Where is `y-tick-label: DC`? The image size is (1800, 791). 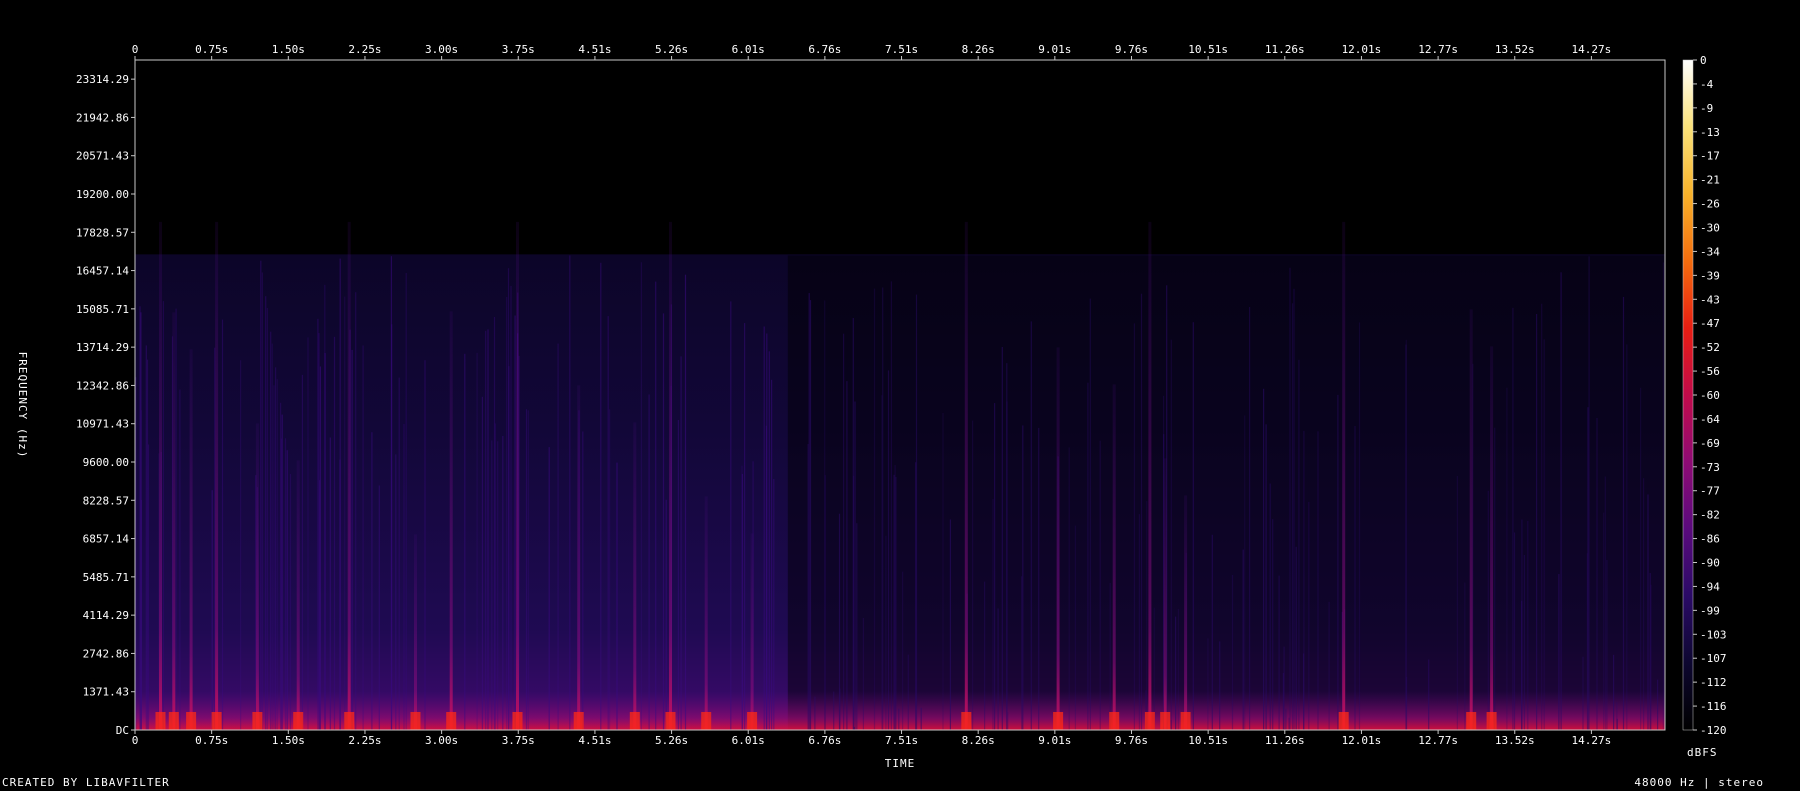
y-tick-label: DC is located at coordinates (122, 730).